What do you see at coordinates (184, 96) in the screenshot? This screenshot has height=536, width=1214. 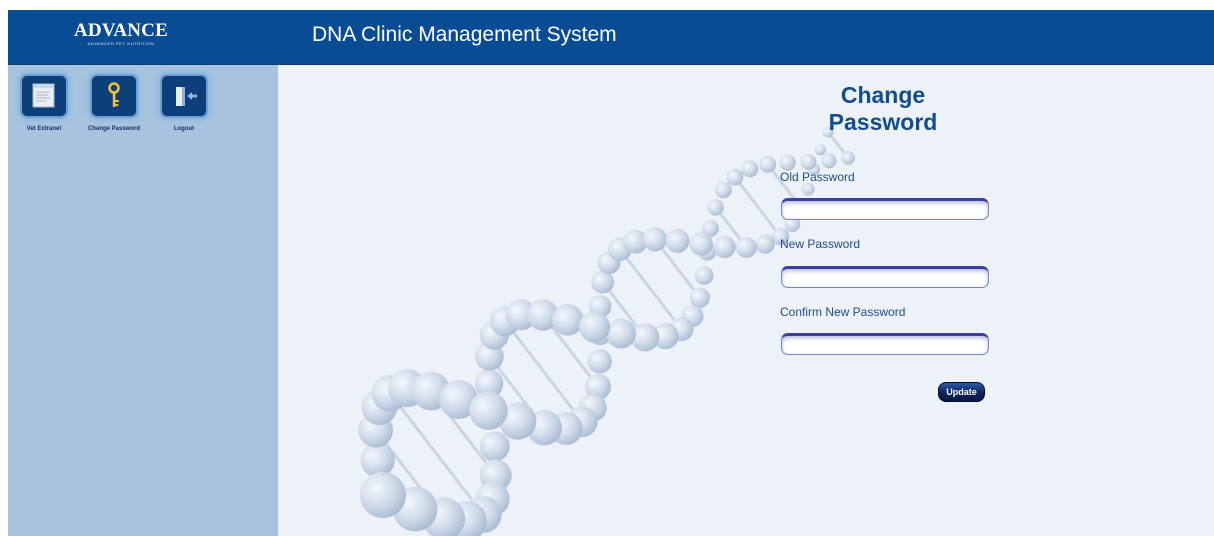 I see `logout-icon` at bounding box center [184, 96].